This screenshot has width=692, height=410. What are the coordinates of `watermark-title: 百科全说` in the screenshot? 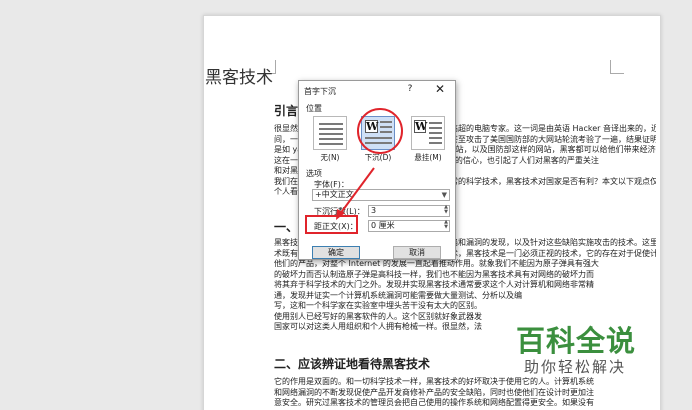 It's located at (576, 341).